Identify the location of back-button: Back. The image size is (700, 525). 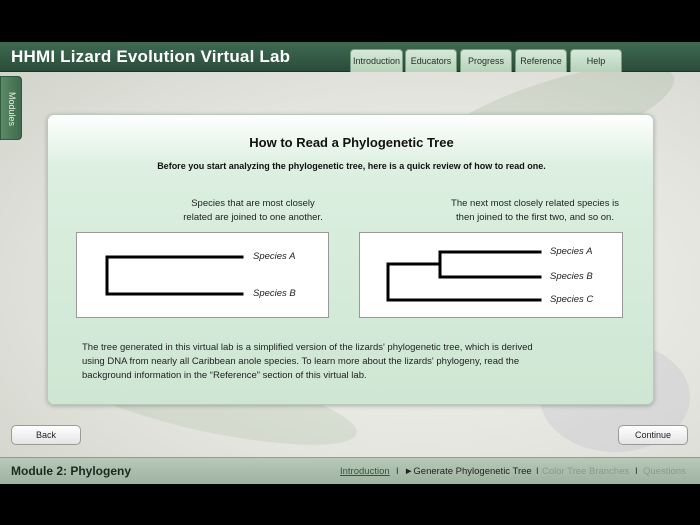
(46, 435).